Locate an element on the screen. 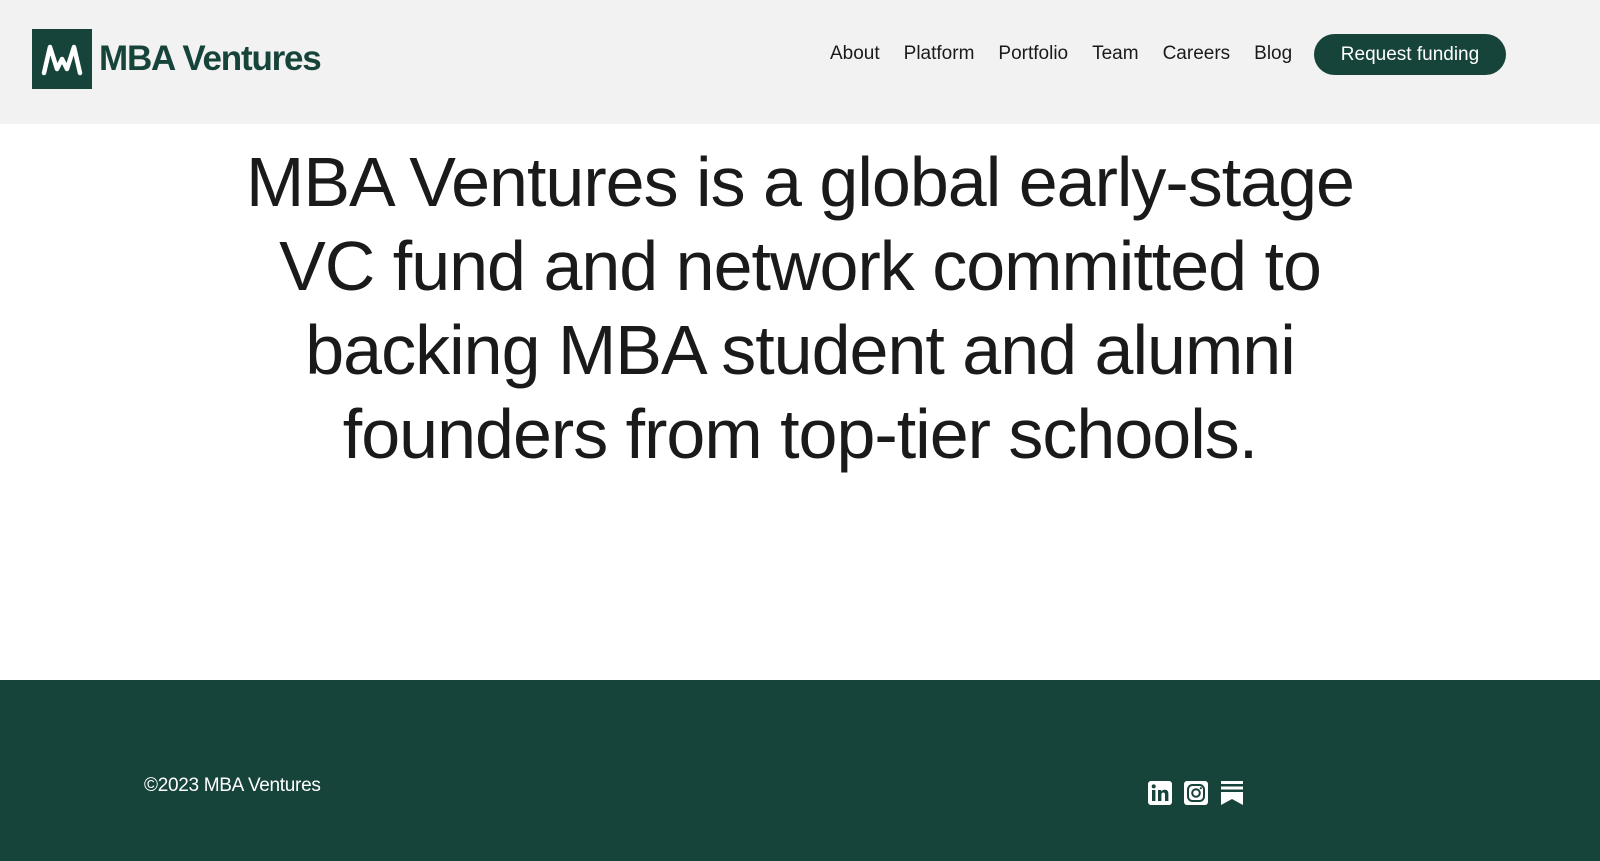 The image size is (1600, 861). linkedin-icon is located at coordinates (1160, 793).